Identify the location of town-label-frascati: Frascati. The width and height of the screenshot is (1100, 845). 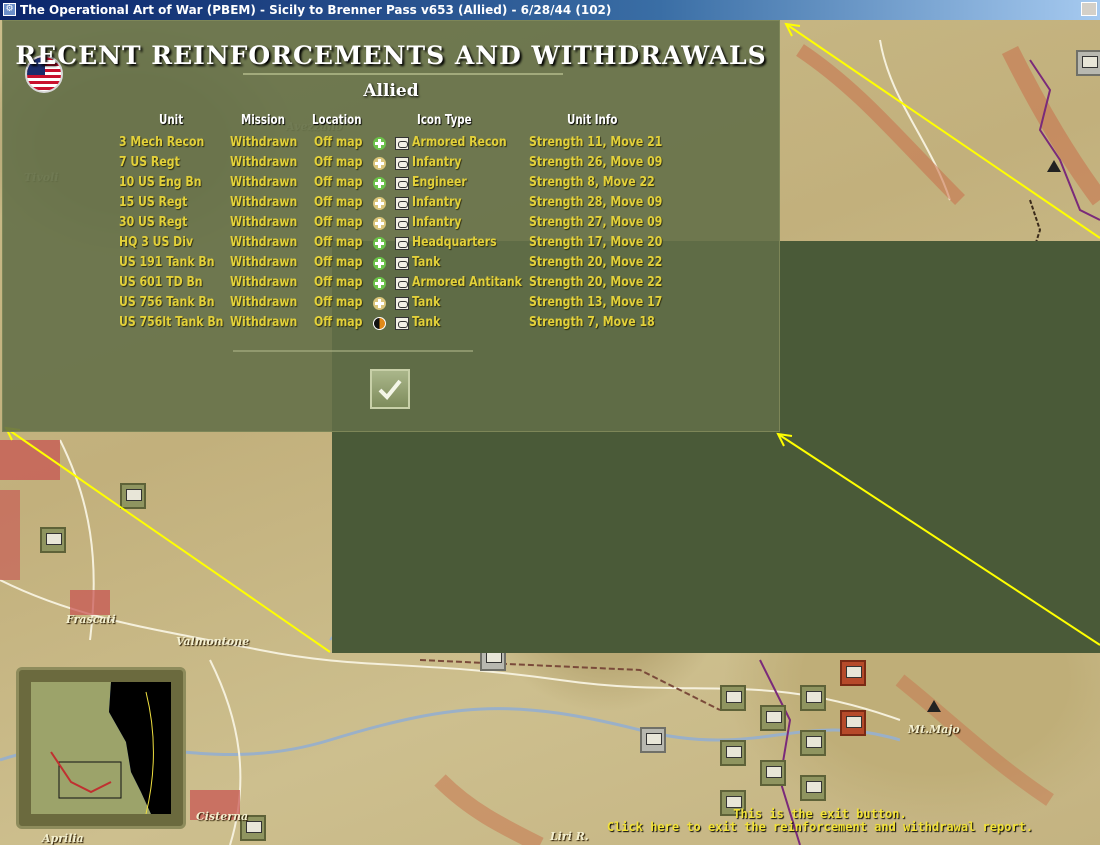
(91, 619).